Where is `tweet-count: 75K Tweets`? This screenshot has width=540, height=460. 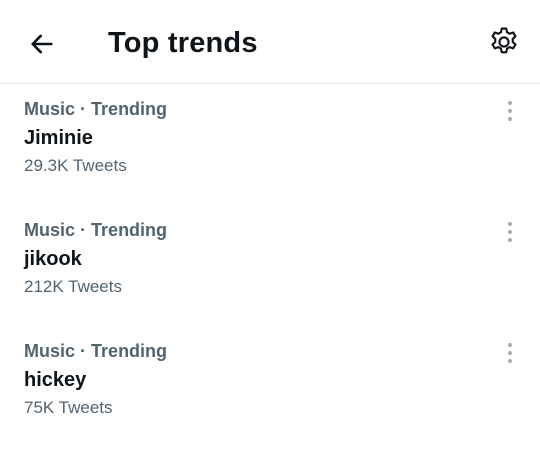 tweet-count: 75K Tweets is located at coordinates (68, 407).